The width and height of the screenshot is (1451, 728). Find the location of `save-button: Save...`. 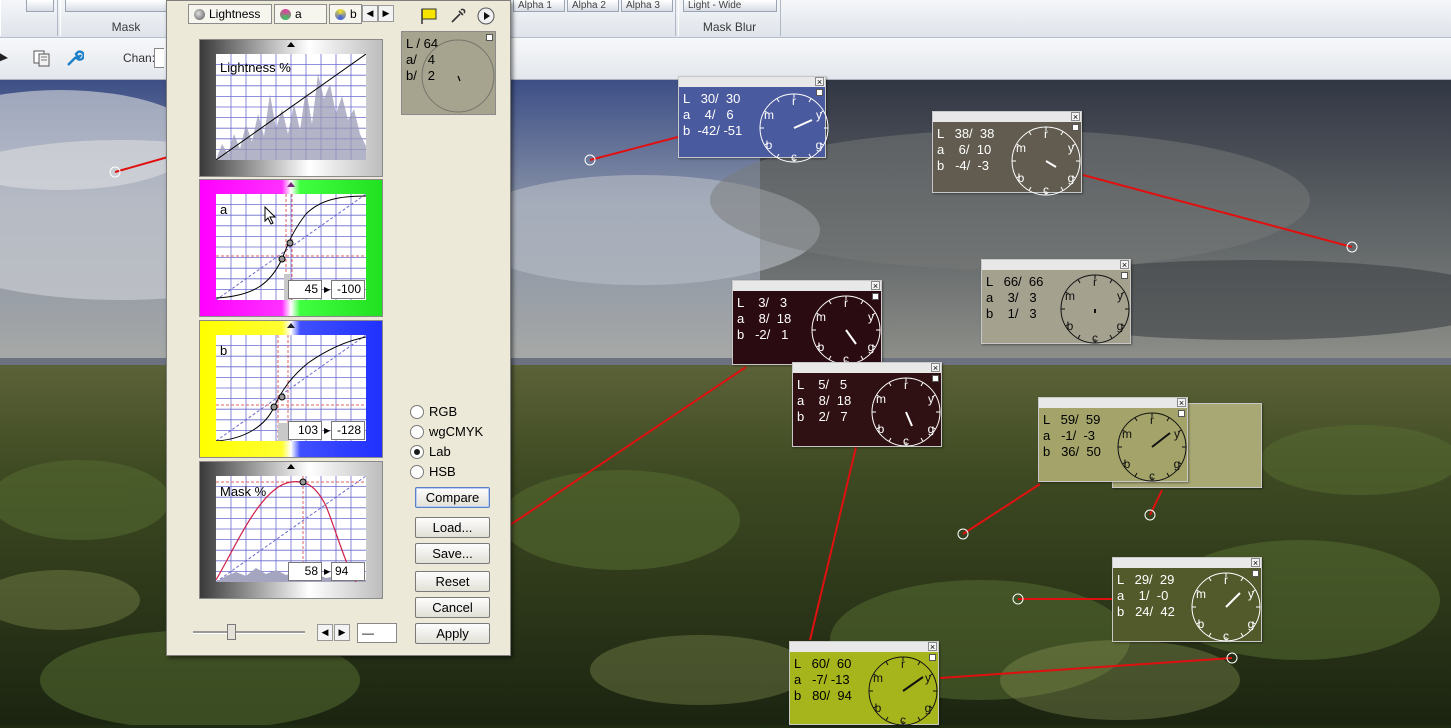

save-button: Save... is located at coordinates (452, 553).